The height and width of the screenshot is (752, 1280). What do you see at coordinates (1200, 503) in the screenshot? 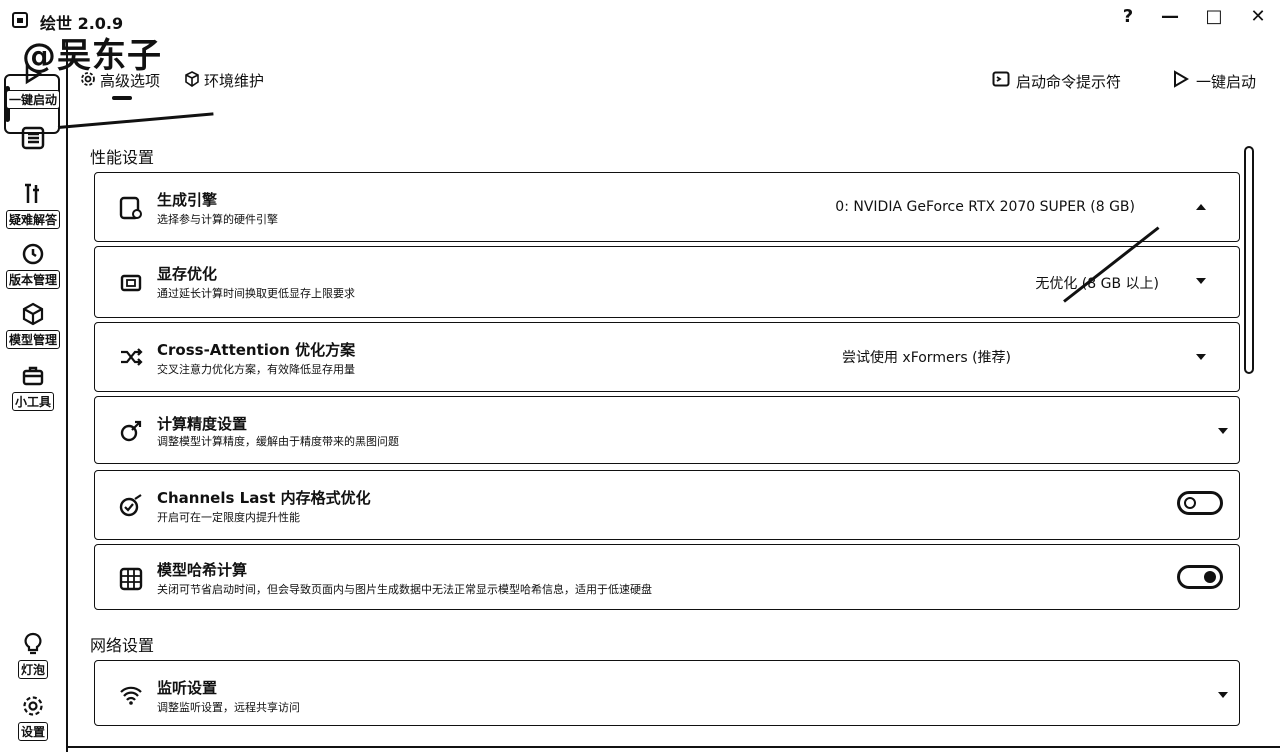
I see `channels-last-toggle` at bounding box center [1200, 503].